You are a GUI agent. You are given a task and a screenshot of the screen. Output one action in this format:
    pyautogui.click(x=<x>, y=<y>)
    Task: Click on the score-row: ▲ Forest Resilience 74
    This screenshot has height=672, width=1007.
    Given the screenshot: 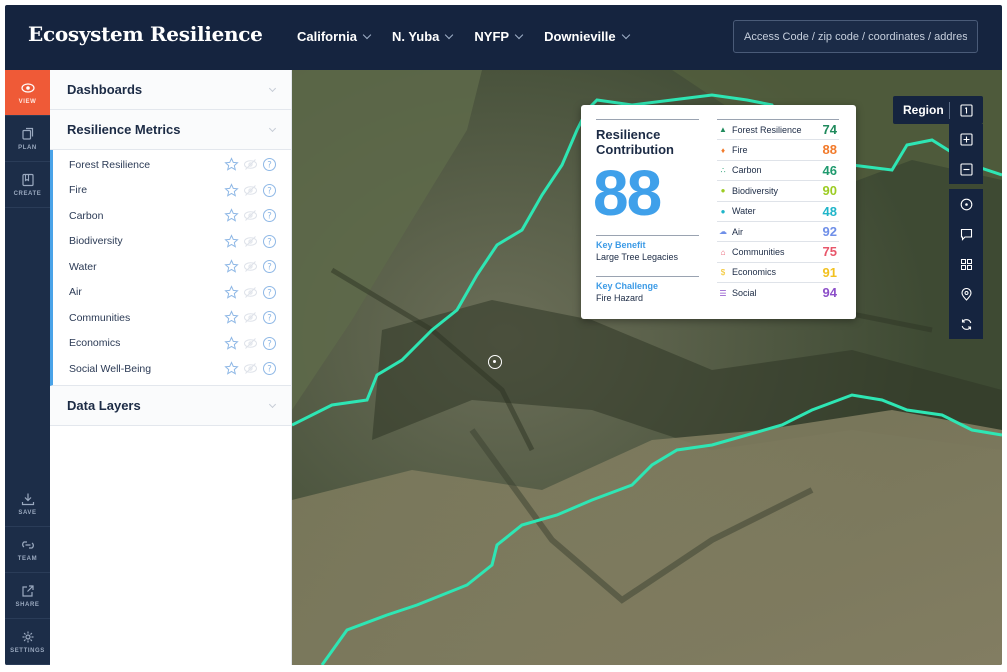 What is the action you would take?
    pyautogui.click(x=778, y=130)
    